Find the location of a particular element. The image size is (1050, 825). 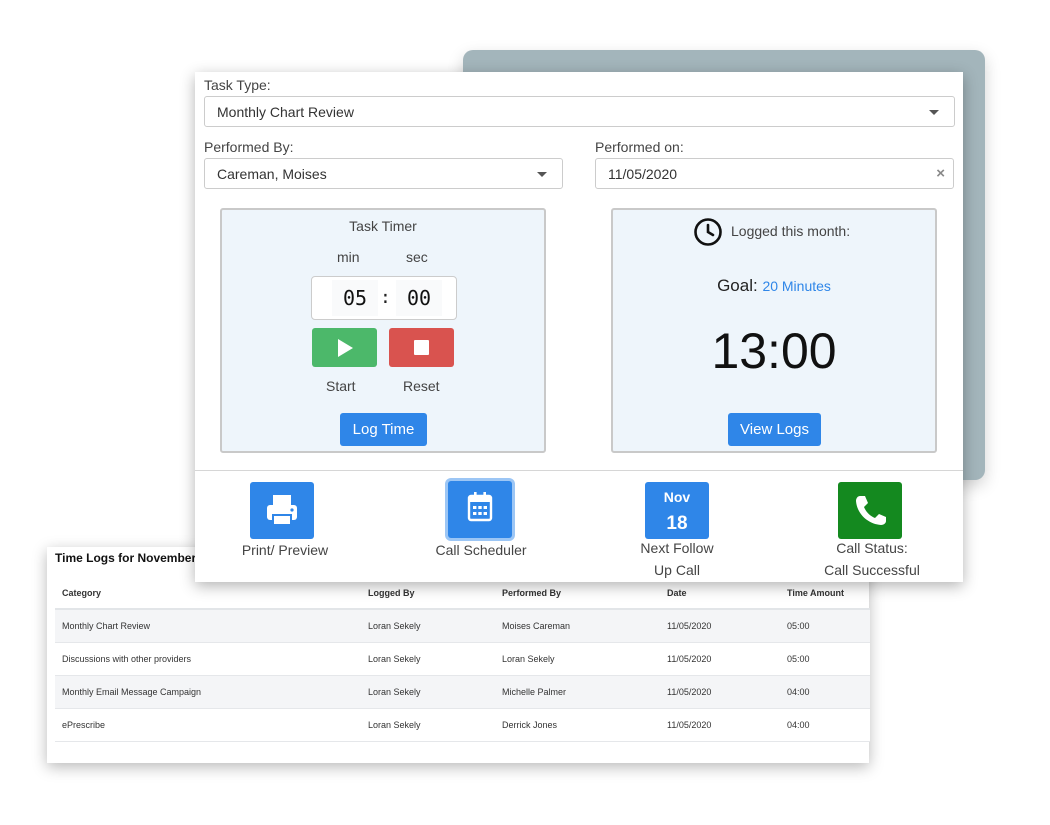

log-time-button: Log Time is located at coordinates (383, 429).